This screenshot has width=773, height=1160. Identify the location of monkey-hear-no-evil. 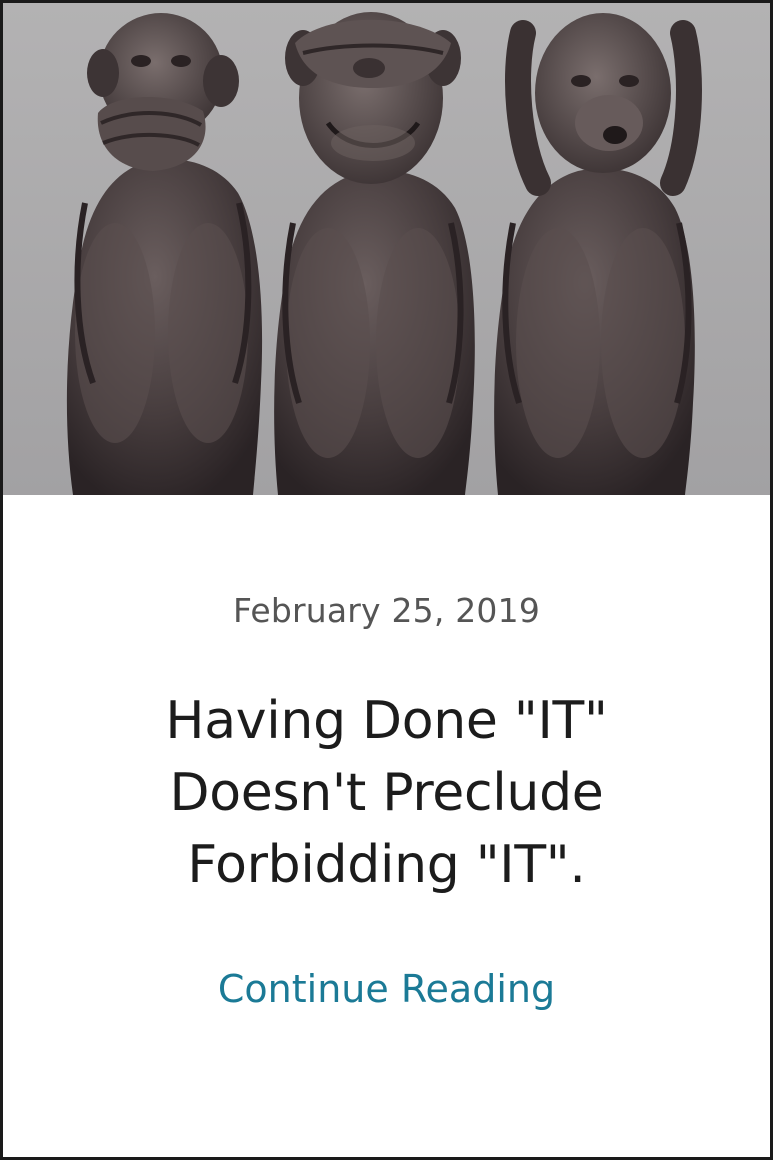
(598, 254).